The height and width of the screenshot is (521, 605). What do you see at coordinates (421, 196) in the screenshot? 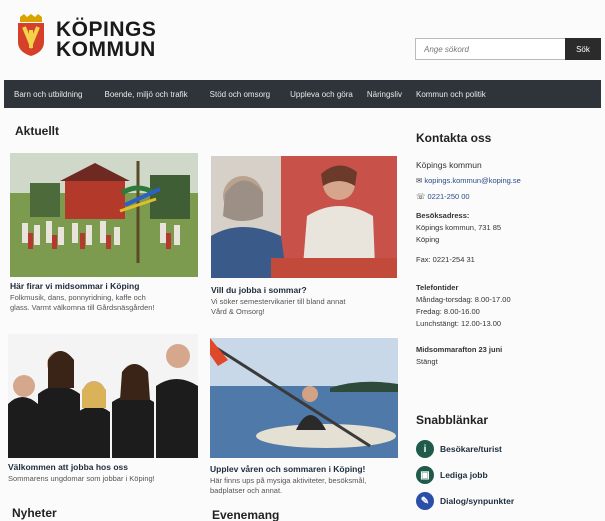
I see `phone-icon: ☏` at bounding box center [421, 196].